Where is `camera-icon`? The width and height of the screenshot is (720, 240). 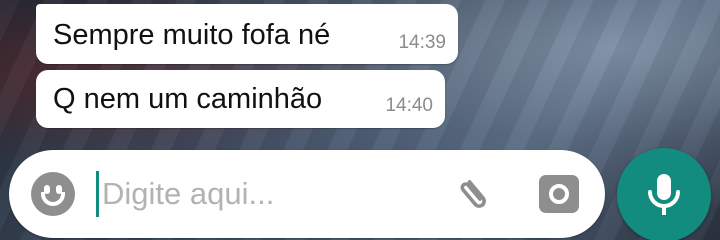
camera-icon is located at coordinates (559, 194).